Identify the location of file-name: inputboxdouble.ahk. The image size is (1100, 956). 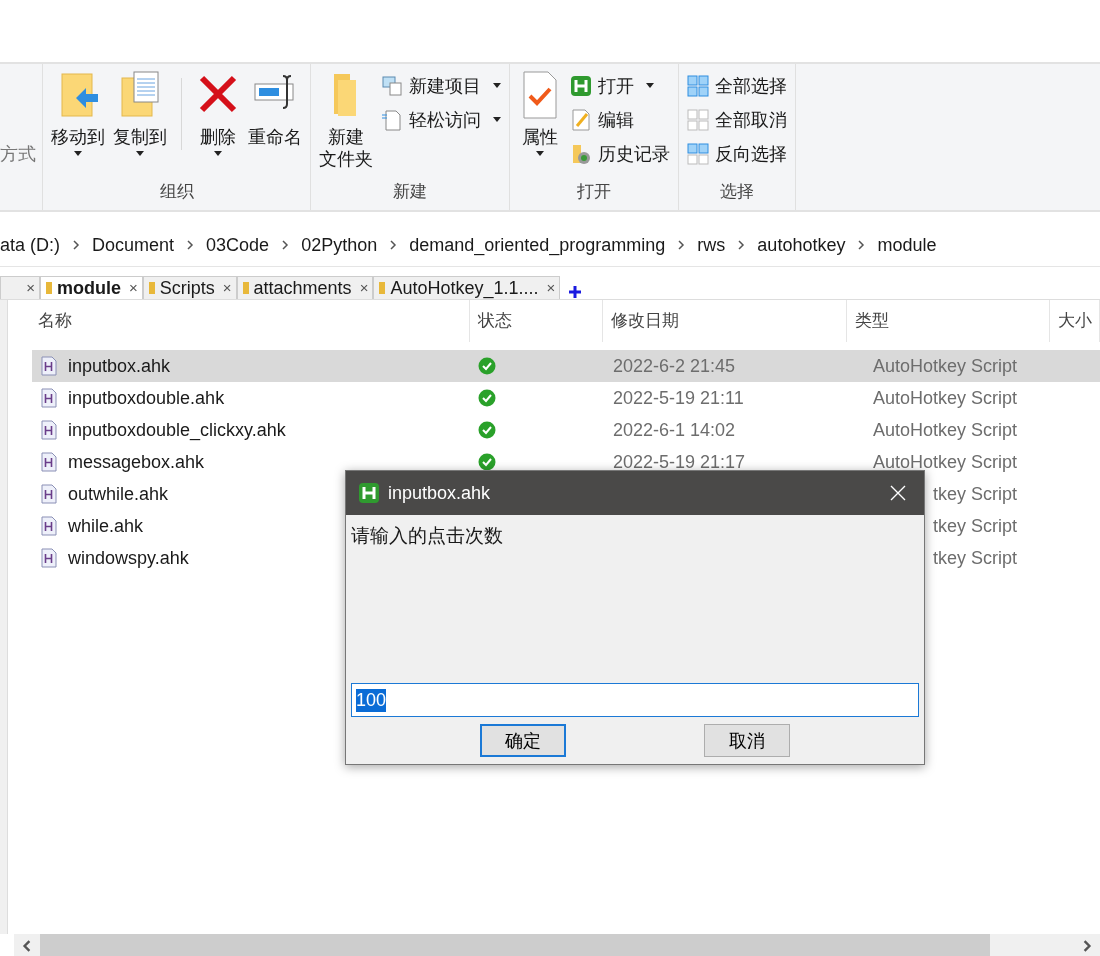
(146, 398).